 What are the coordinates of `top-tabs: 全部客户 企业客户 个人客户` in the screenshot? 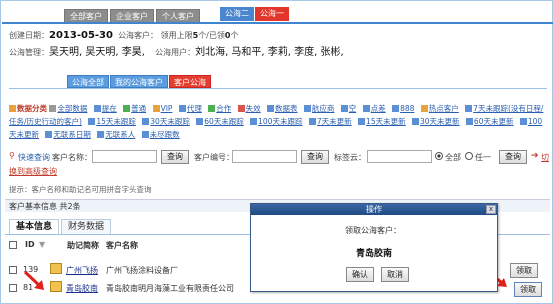 It's located at (132, 16).